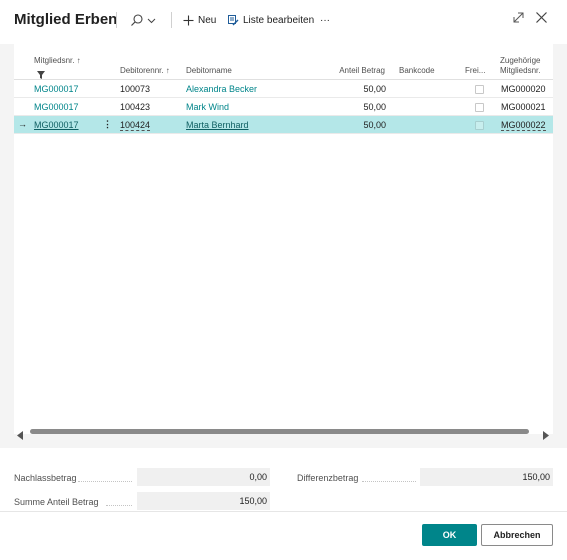 This screenshot has width=567, height=560. Describe the element at coordinates (22, 124) in the screenshot. I see `selected-row-arrow-icon: →` at that location.